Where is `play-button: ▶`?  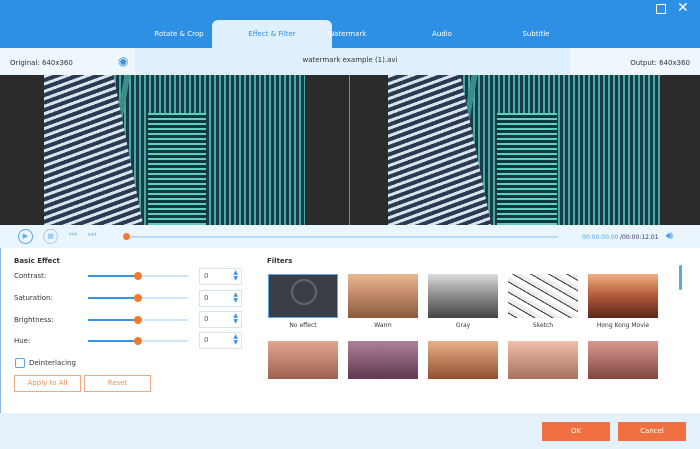 play-button: ▶ is located at coordinates (25, 236).